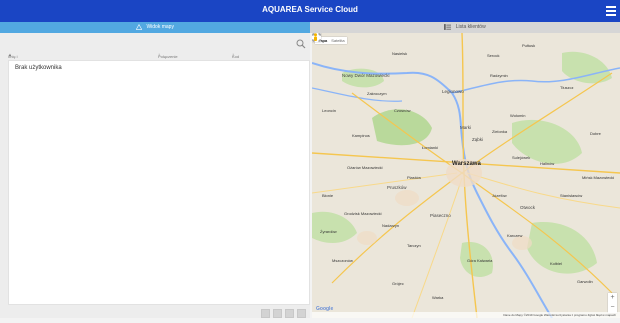 Image resolution: width=620 pixels, height=323 pixels. Describe the element at coordinates (398, 283) in the screenshot. I see `map-label: Grójec` at that location.